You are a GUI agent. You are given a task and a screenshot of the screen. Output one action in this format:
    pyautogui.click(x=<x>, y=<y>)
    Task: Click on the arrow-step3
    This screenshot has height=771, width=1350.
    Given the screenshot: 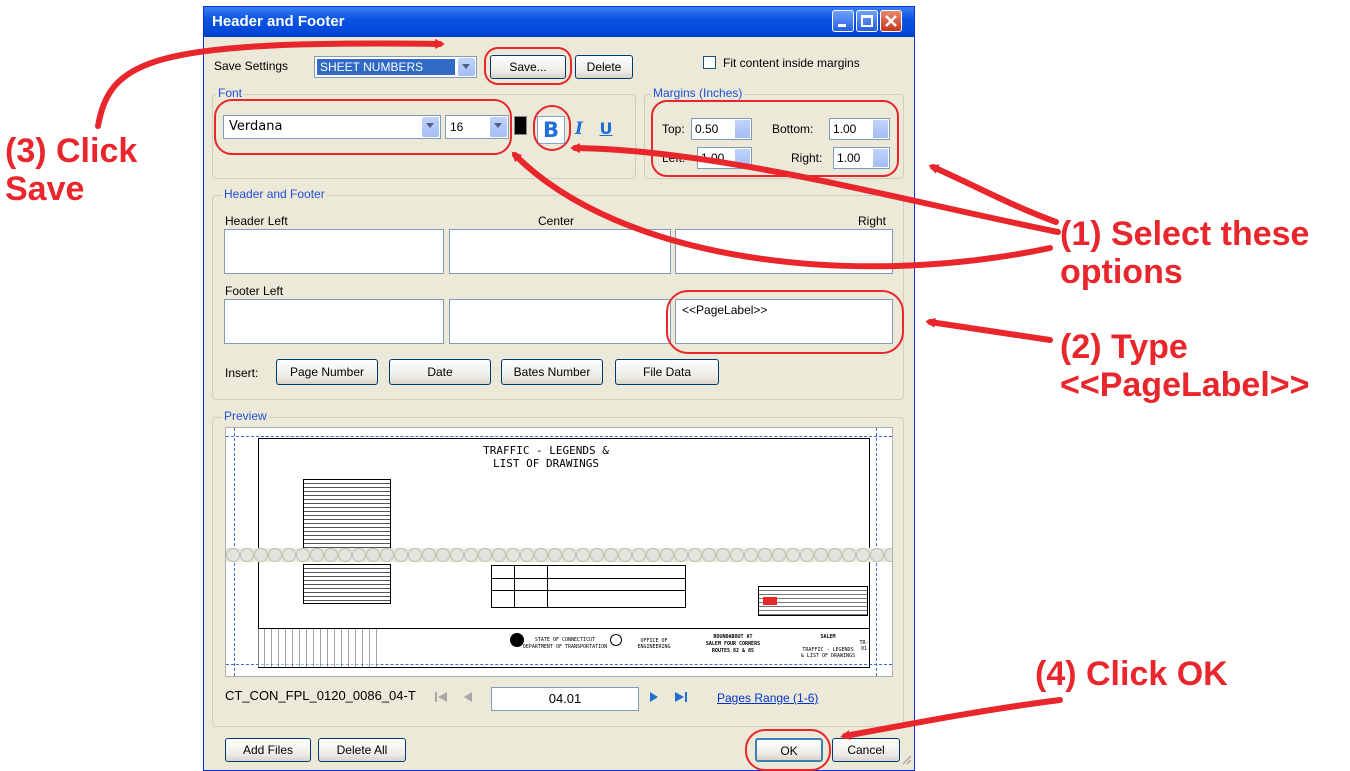 What is the action you would take?
    pyautogui.click(x=270, y=83)
    